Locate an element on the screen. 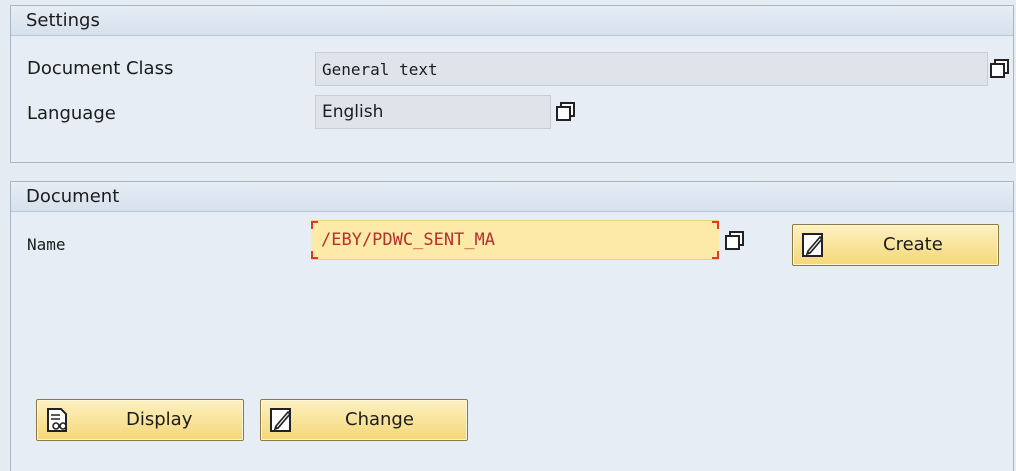 This screenshot has width=1016, height=471. document-class-field: General text is located at coordinates (651, 69).